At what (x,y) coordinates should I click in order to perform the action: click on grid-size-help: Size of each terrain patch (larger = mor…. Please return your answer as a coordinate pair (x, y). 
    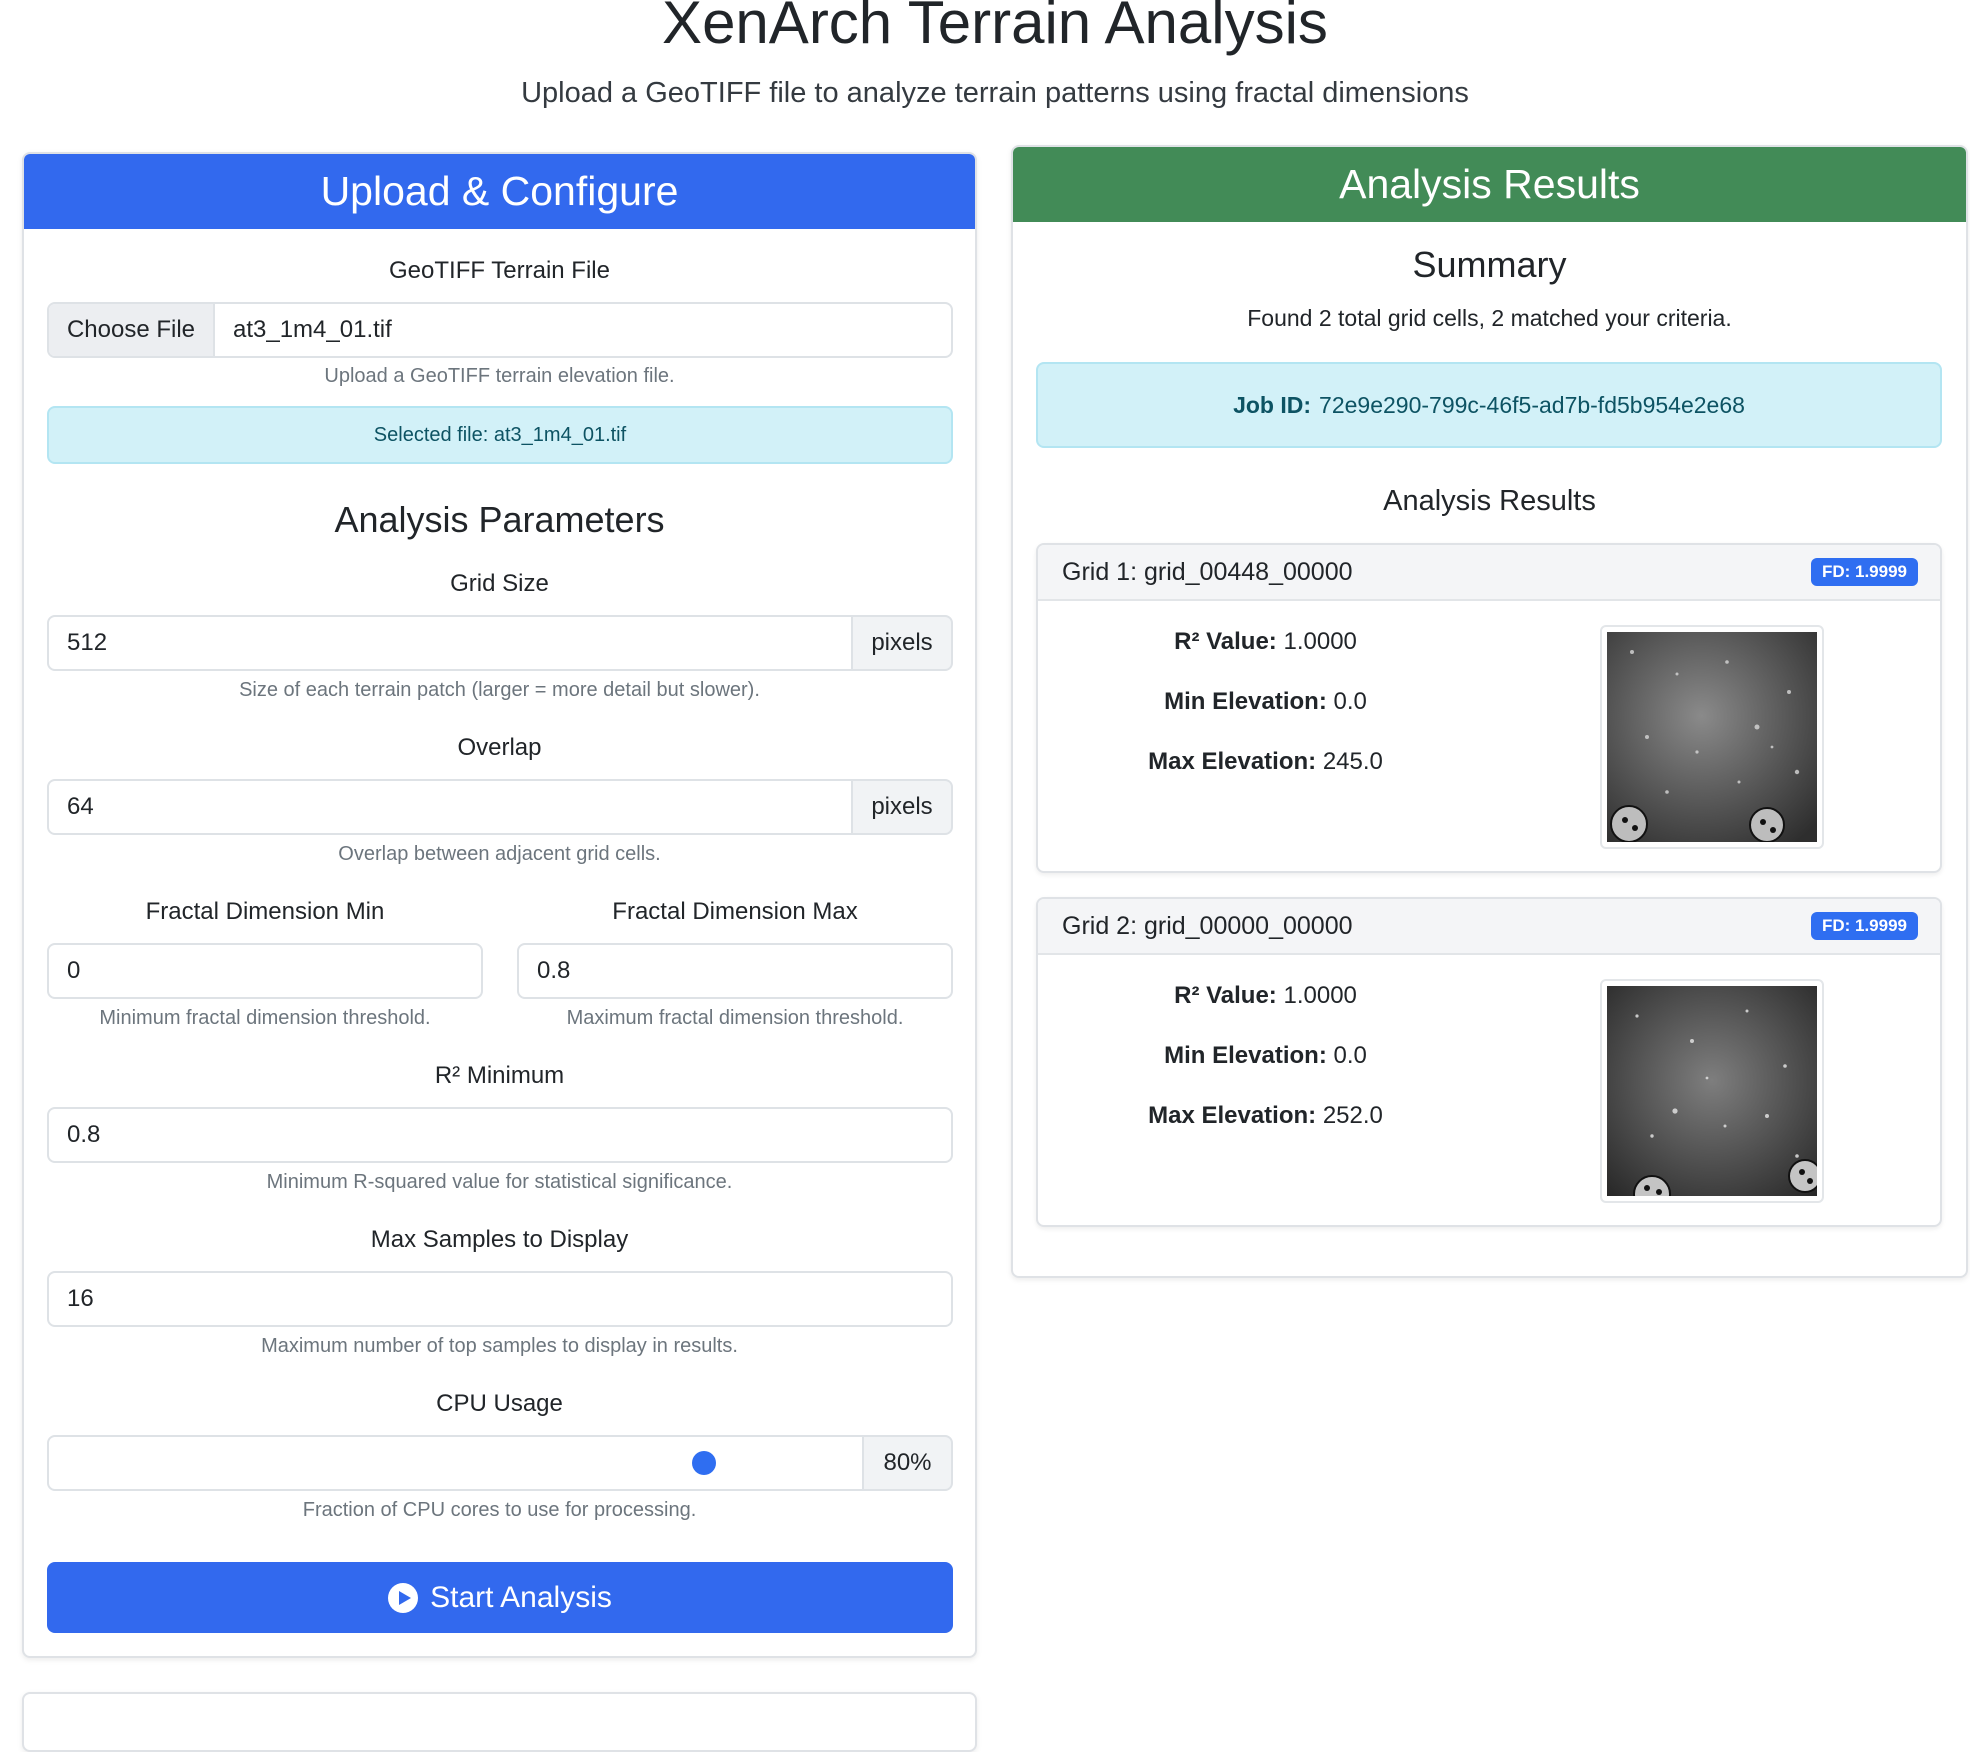
    Looking at the image, I should click on (499, 690).